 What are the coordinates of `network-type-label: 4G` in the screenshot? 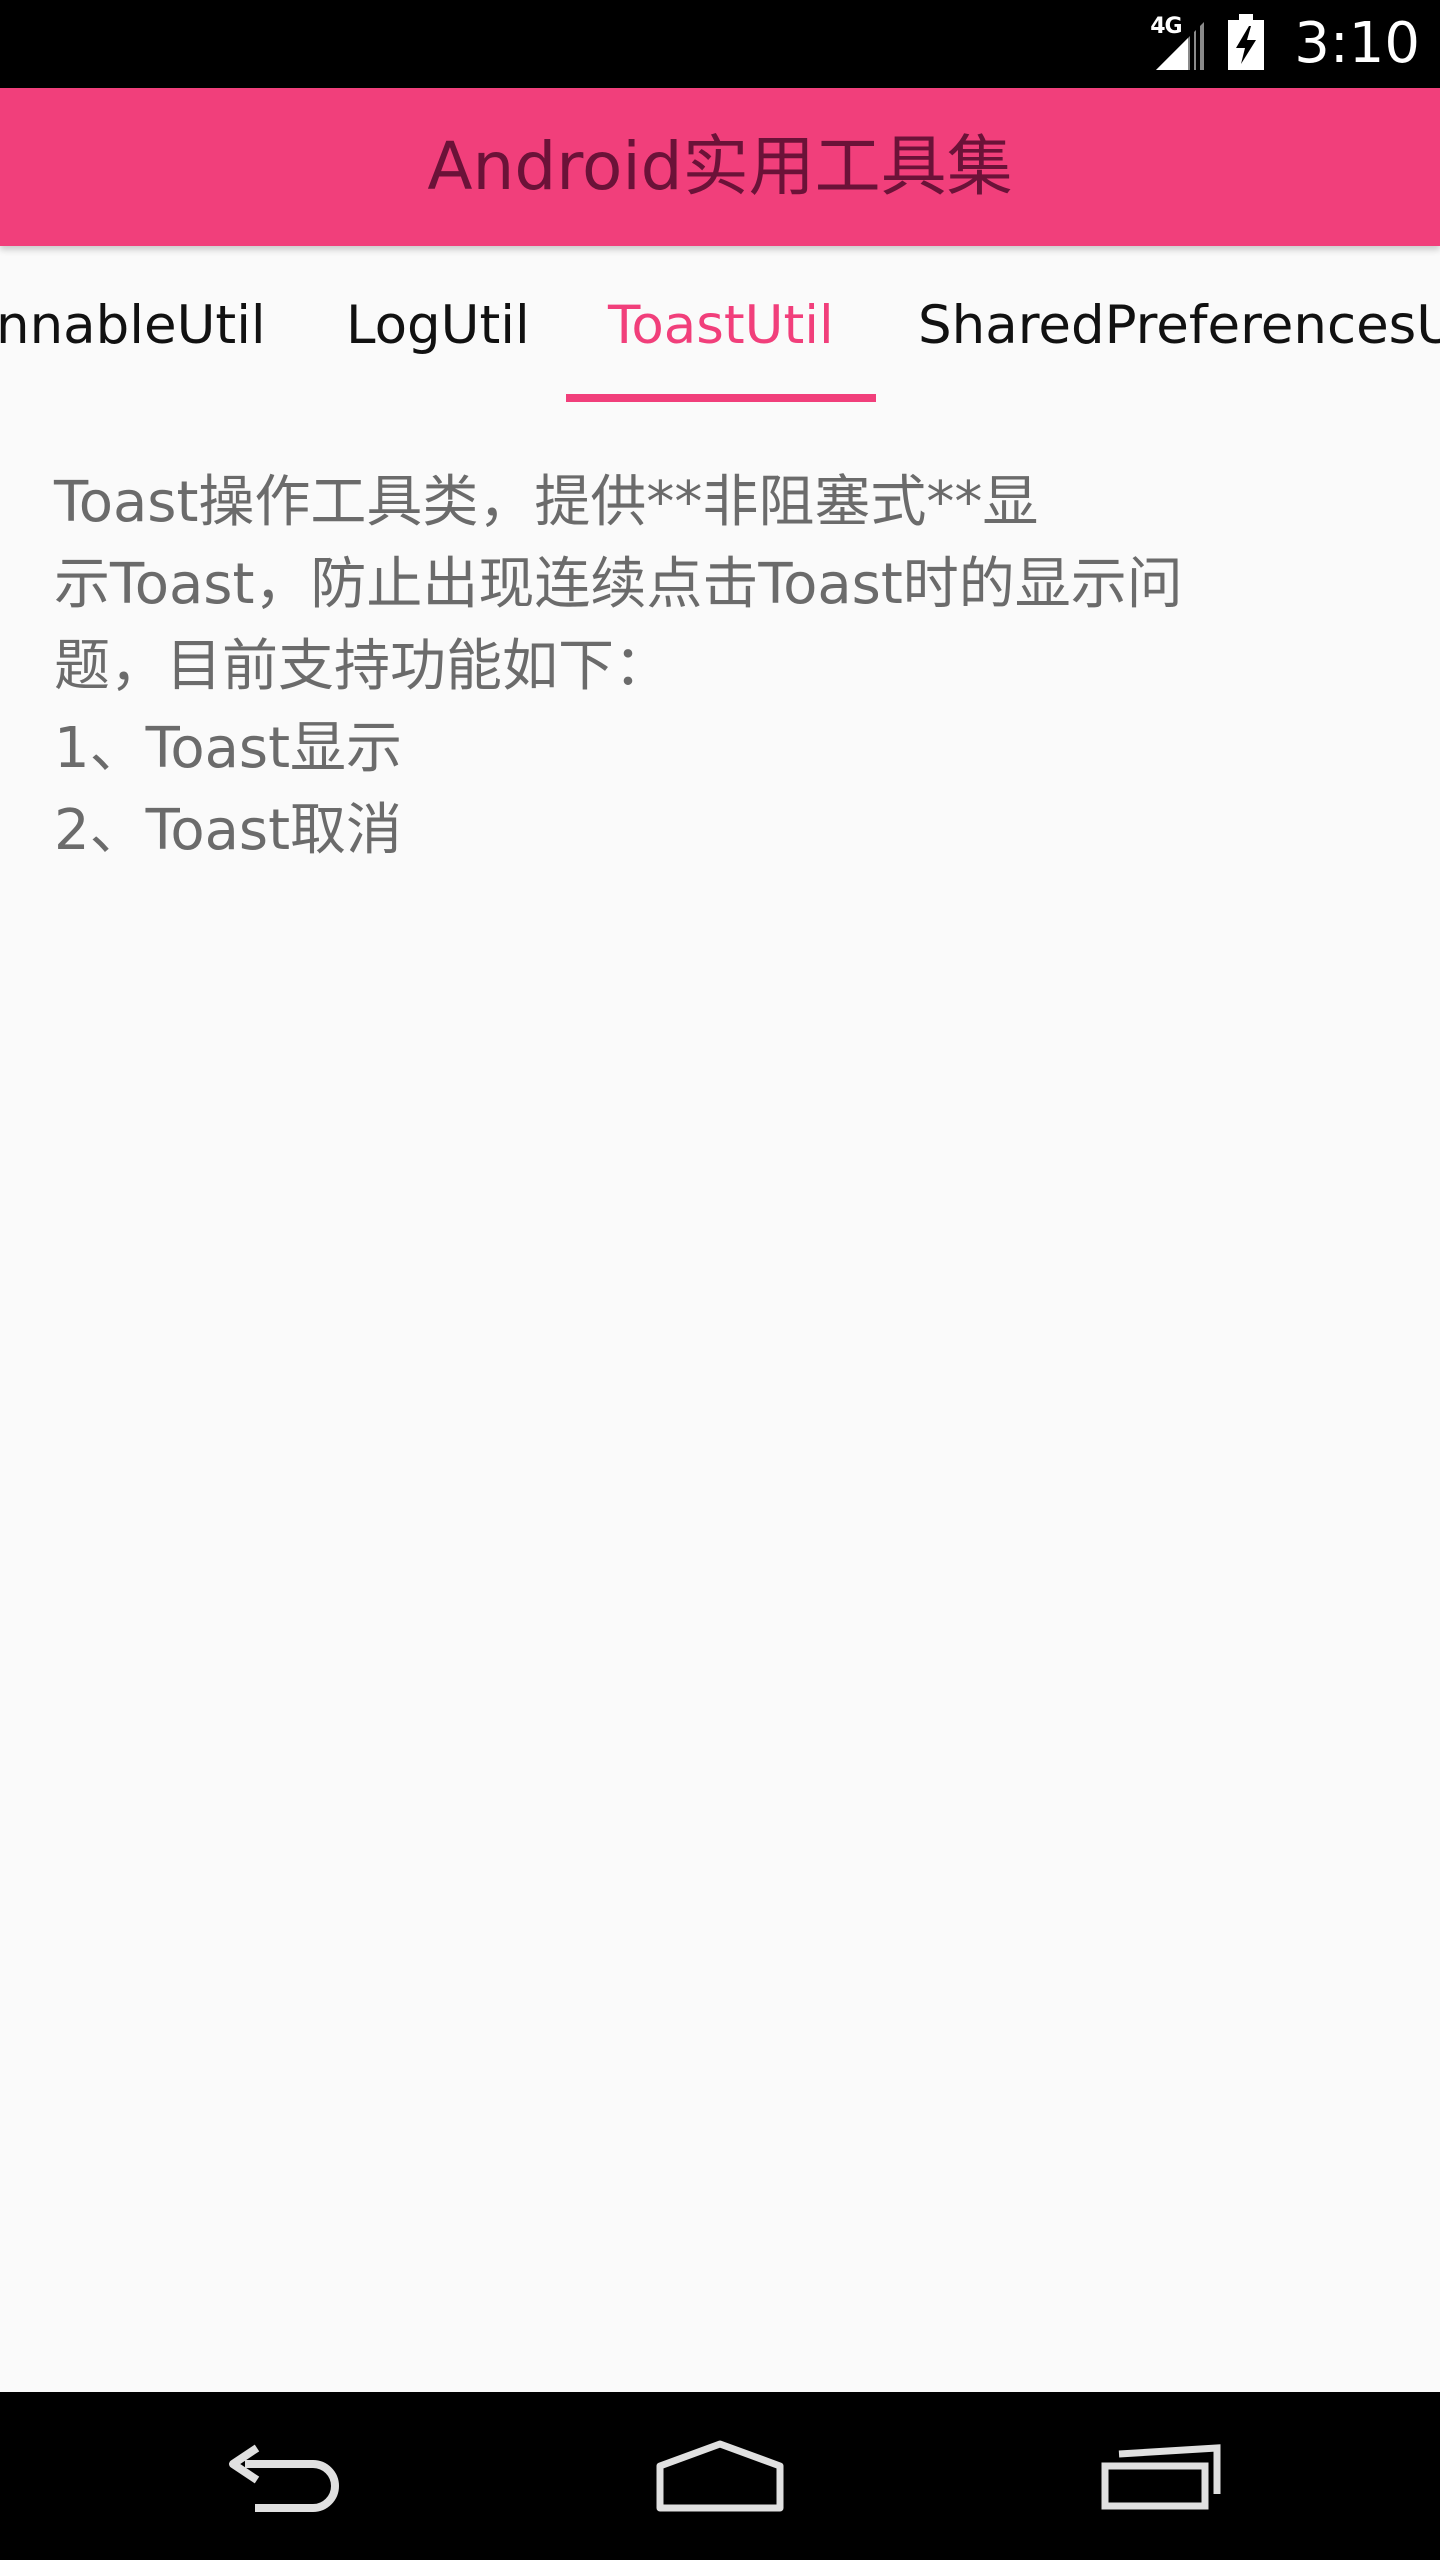 It's located at (1166, 26).